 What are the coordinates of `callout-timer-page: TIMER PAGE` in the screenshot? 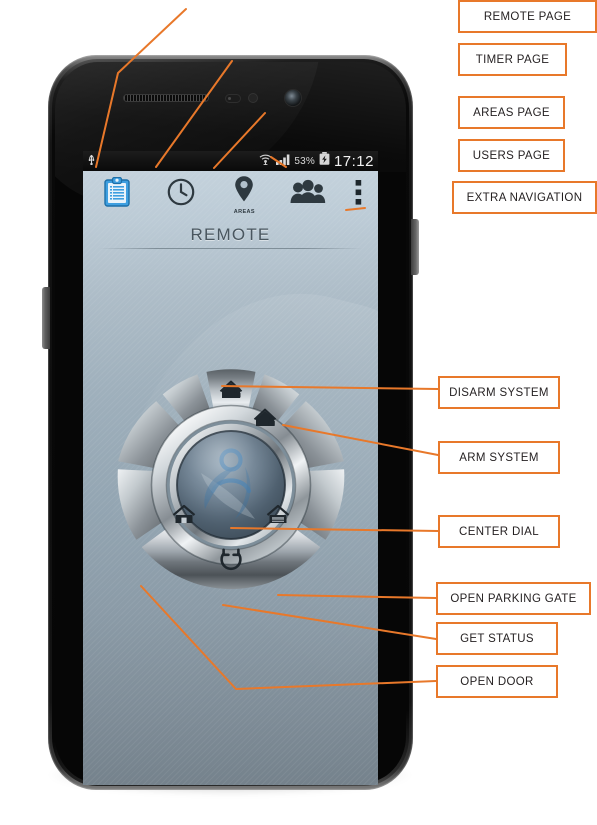 It's located at (512, 59).